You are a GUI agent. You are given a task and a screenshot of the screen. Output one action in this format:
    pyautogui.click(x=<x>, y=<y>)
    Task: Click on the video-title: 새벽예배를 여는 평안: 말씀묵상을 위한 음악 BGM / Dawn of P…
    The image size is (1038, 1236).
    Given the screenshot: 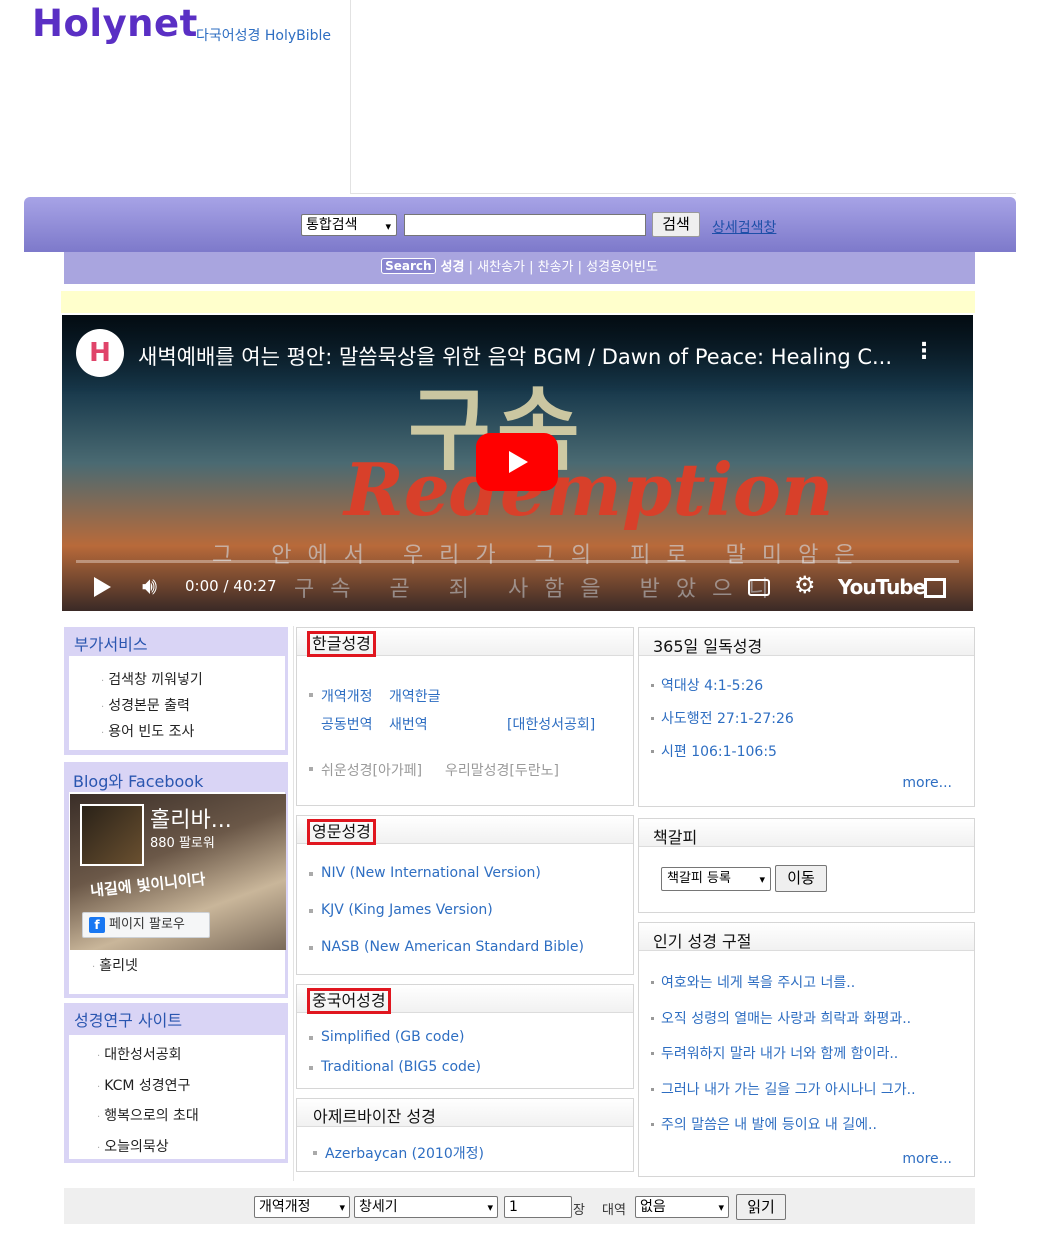 What is the action you would take?
    pyautogui.click(x=515, y=356)
    